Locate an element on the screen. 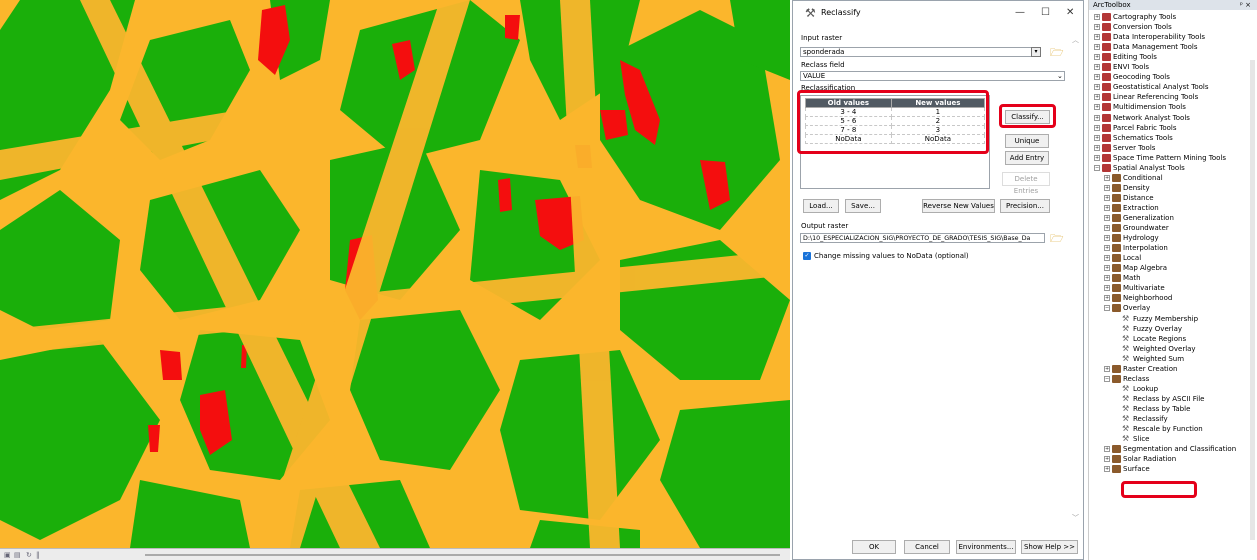 The width and height of the screenshot is (1257, 560). change-missing-checkbox: ✓ is located at coordinates (807, 256).